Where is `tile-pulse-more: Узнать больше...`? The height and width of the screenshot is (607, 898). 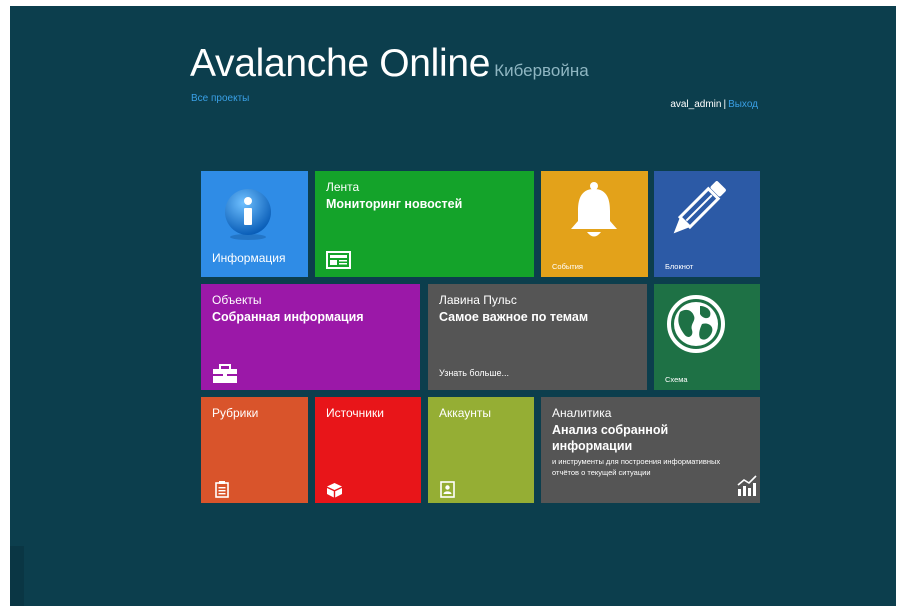
tile-pulse-more: Узнать больше... is located at coordinates (474, 373).